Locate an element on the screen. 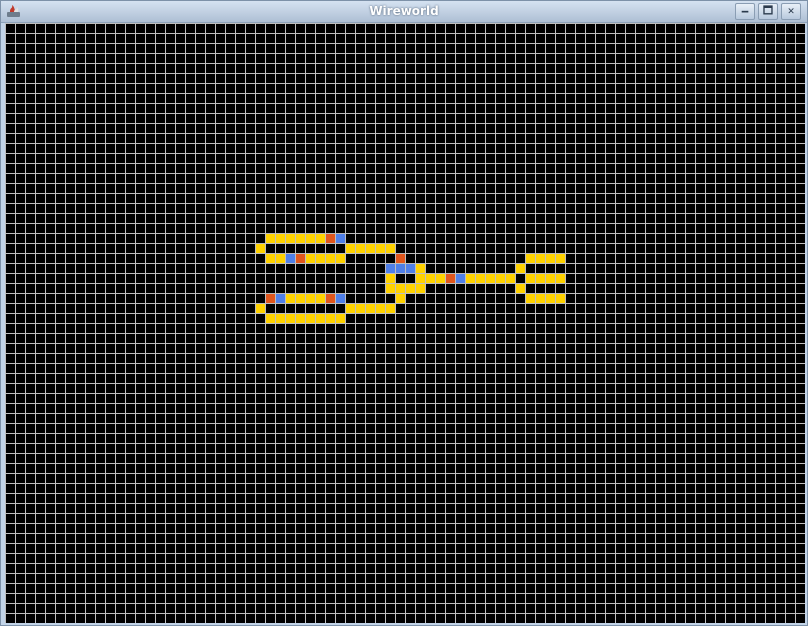  close-button: ✕ is located at coordinates (791, 11).